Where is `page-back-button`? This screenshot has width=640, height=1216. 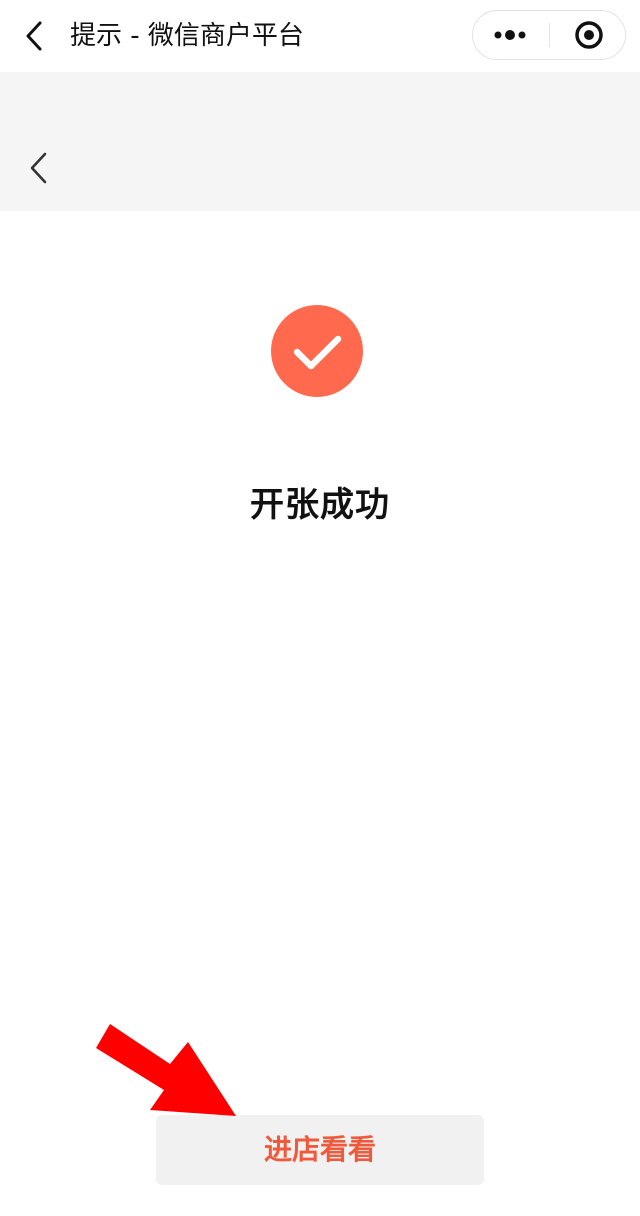
page-back-button is located at coordinates (39, 168).